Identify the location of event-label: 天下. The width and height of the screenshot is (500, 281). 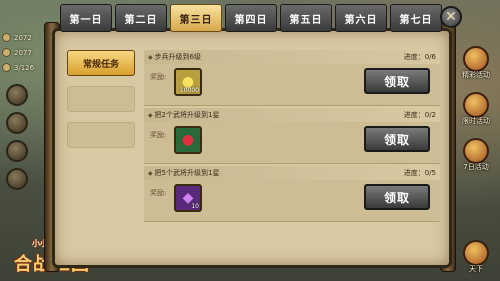
(476, 269).